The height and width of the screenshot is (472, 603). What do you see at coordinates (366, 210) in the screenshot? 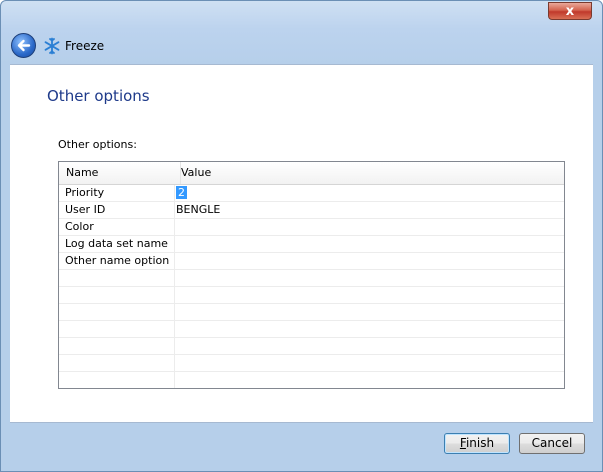
I see `option-value: BENGLE` at bounding box center [366, 210].